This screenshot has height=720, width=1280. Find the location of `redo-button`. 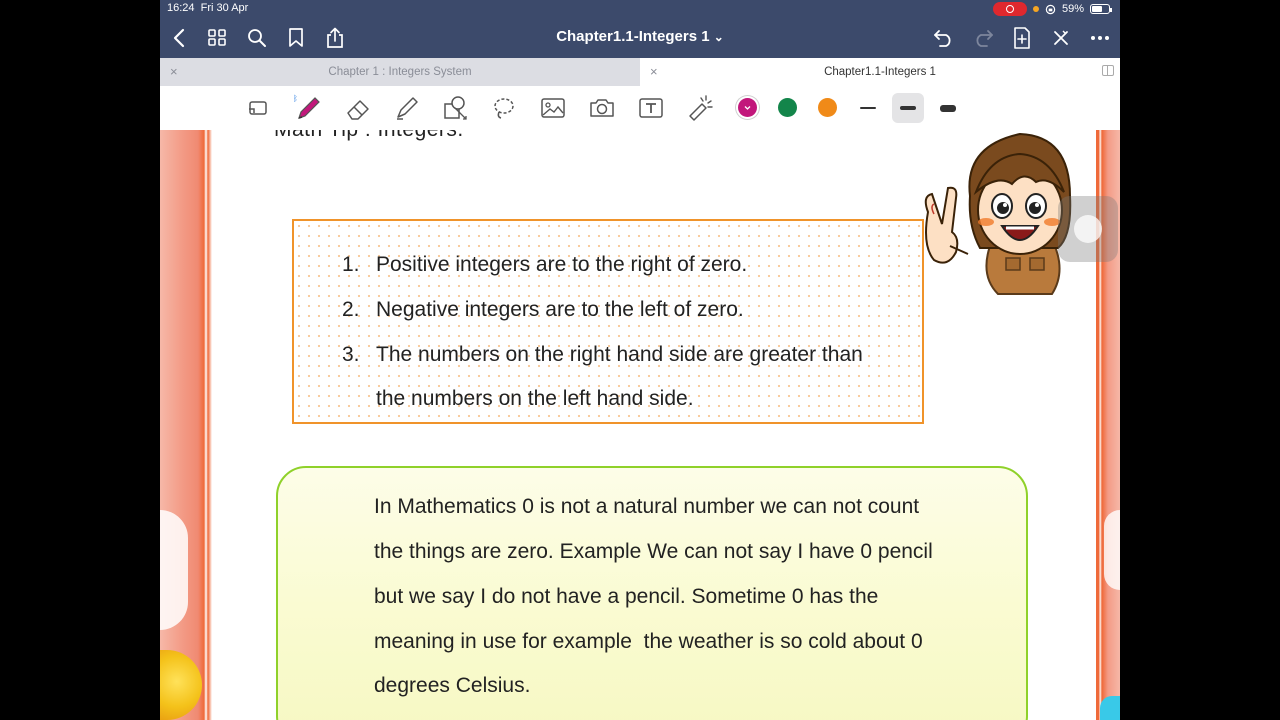

redo-button is located at coordinates (983, 38).